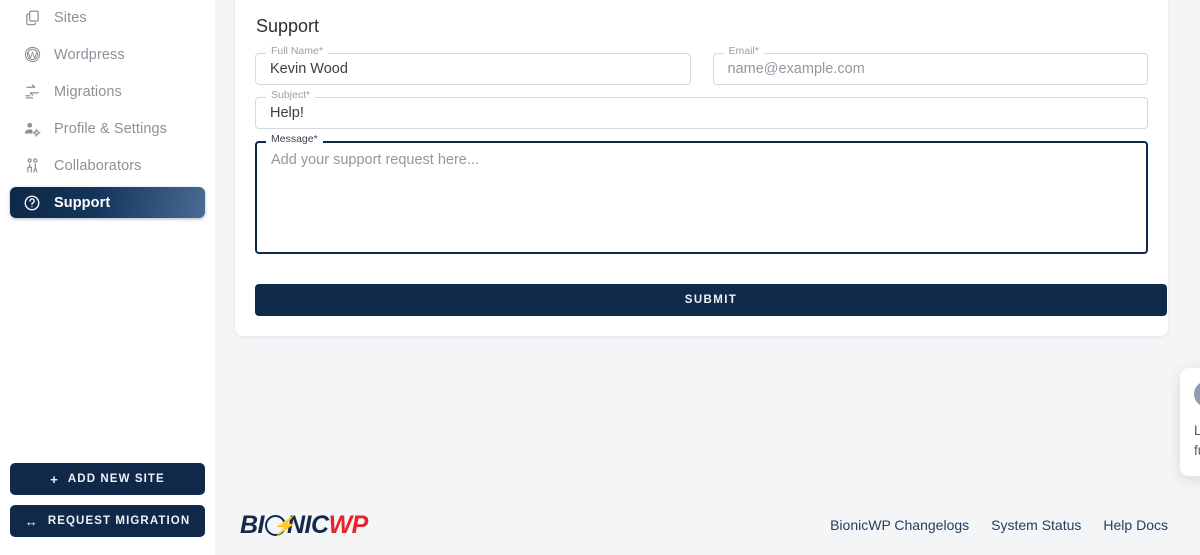  I want to click on subject-value: Help!, so click(287, 113).